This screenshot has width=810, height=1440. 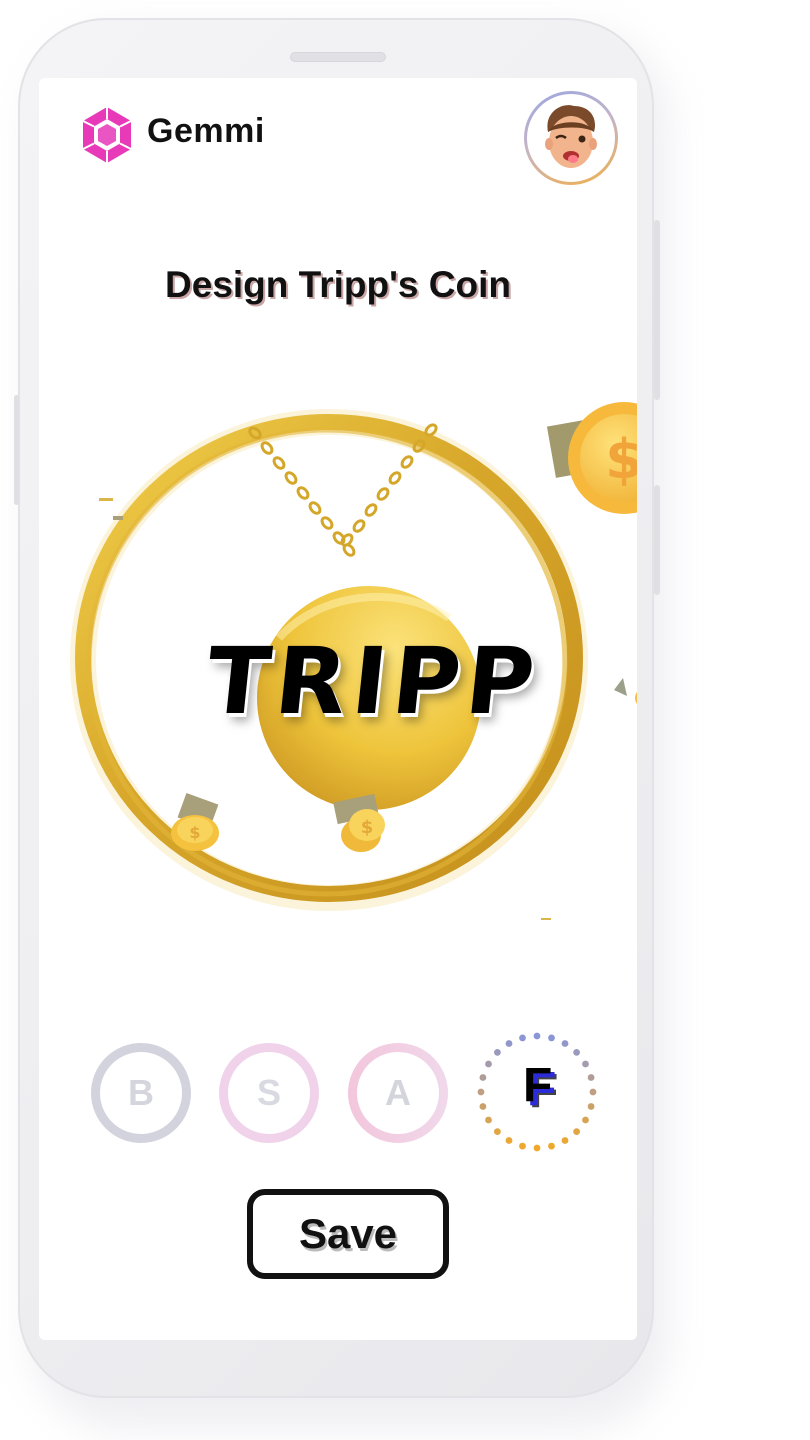 What do you see at coordinates (206, 131) in the screenshot?
I see `brand-name: Gemmi` at bounding box center [206, 131].